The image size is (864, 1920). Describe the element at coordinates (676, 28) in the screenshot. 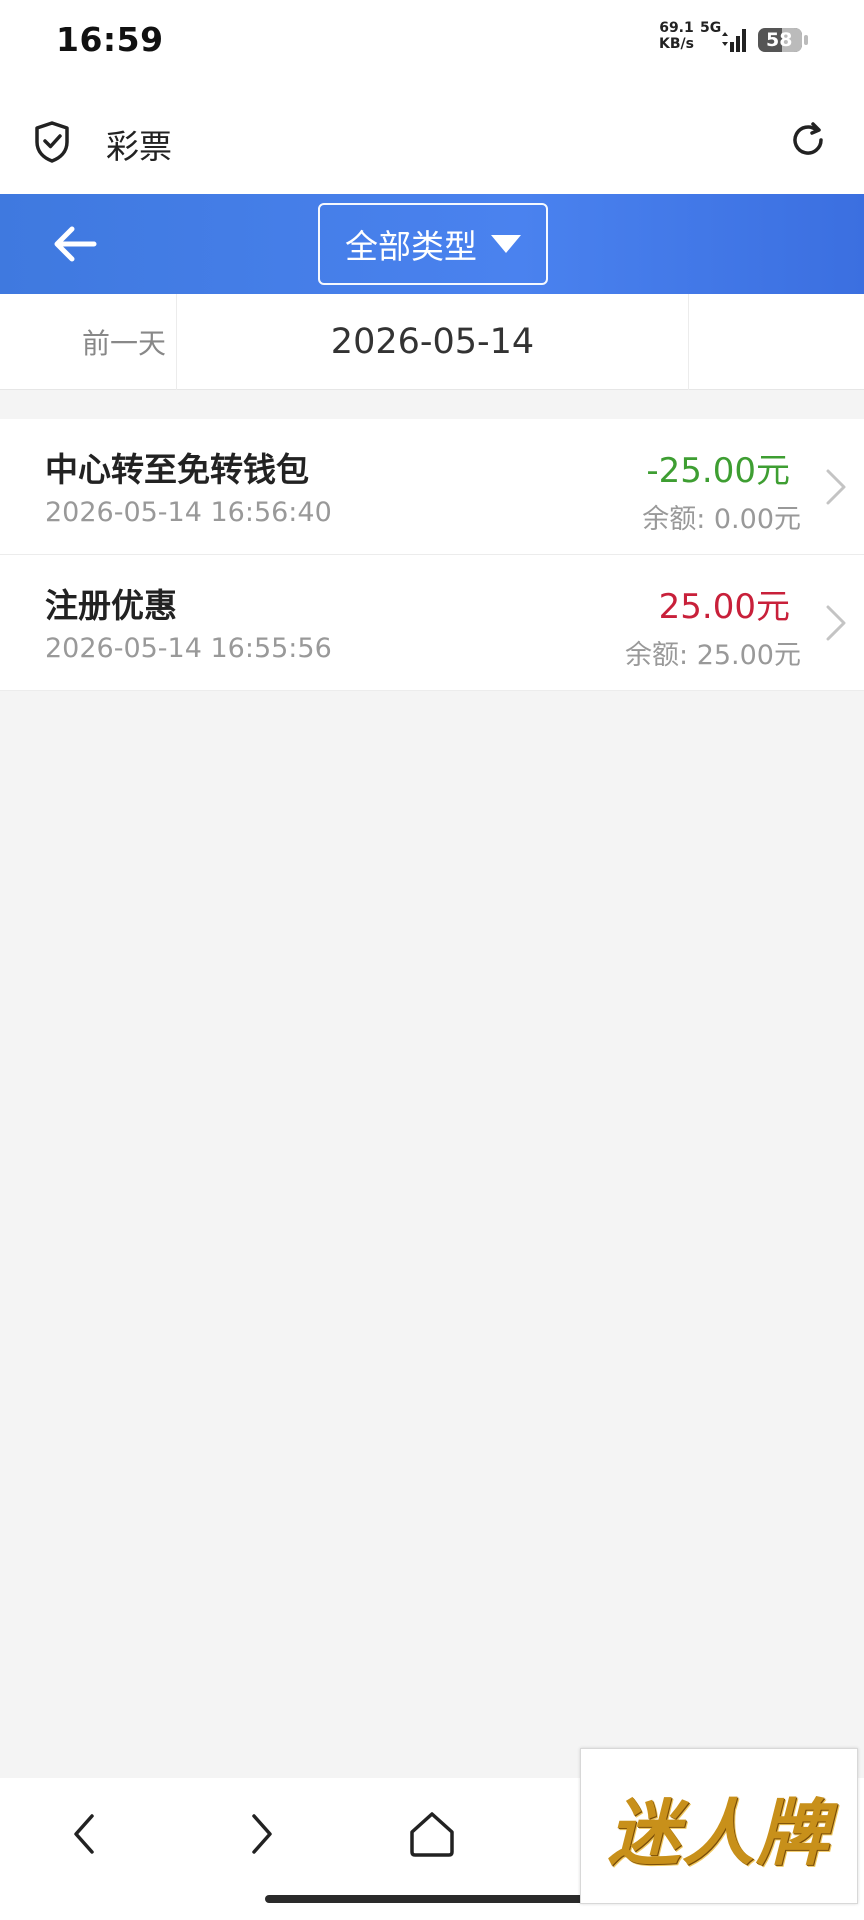

I see `network-speed-value: 69.1` at that location.